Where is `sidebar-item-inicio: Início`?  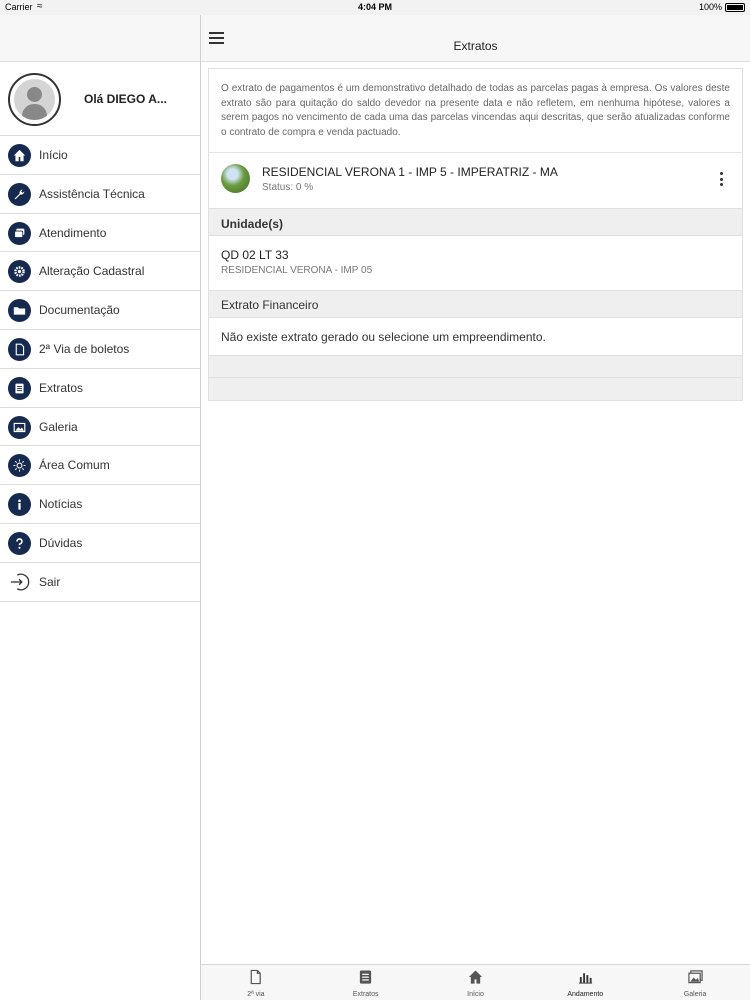
sidebar-item-inicio: Início is located at coordinates (100, 155).